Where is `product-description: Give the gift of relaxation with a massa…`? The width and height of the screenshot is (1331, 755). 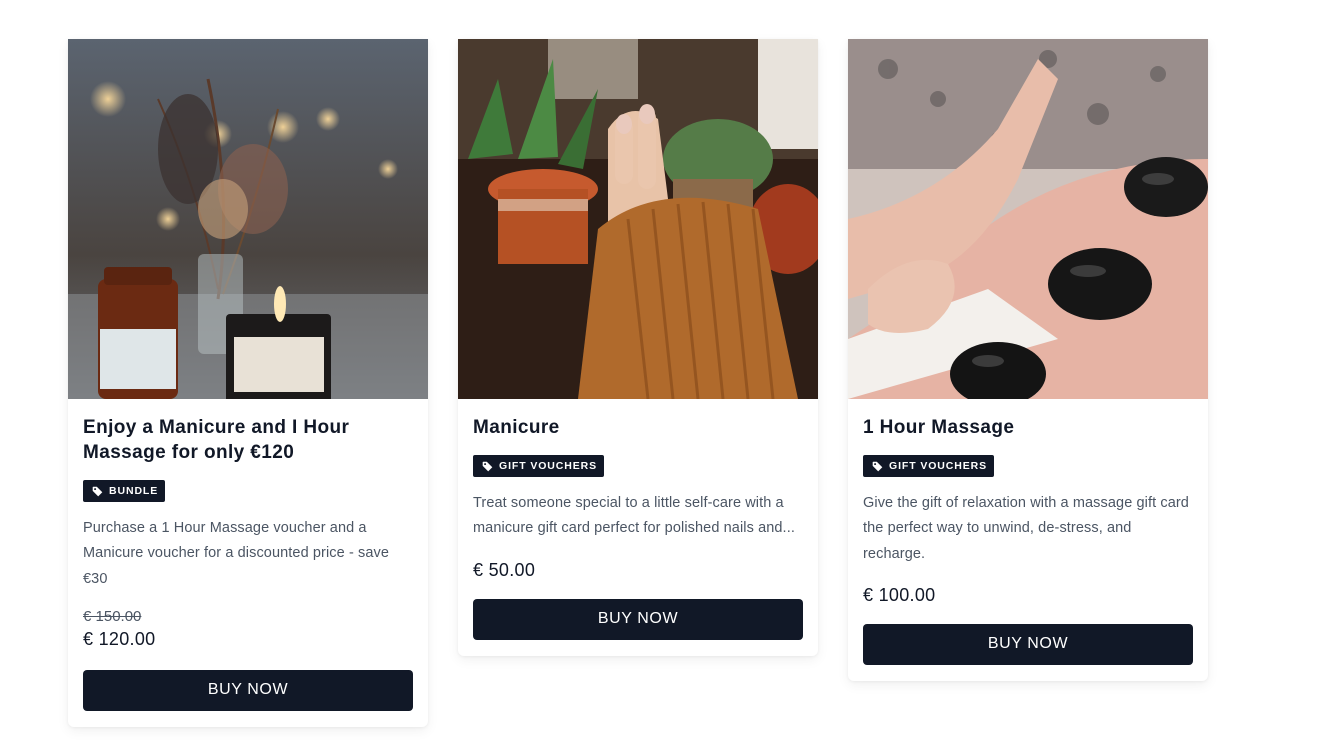 product-description: Give the gift of relaxation with a massa… is located at coordinates (1026, 528).